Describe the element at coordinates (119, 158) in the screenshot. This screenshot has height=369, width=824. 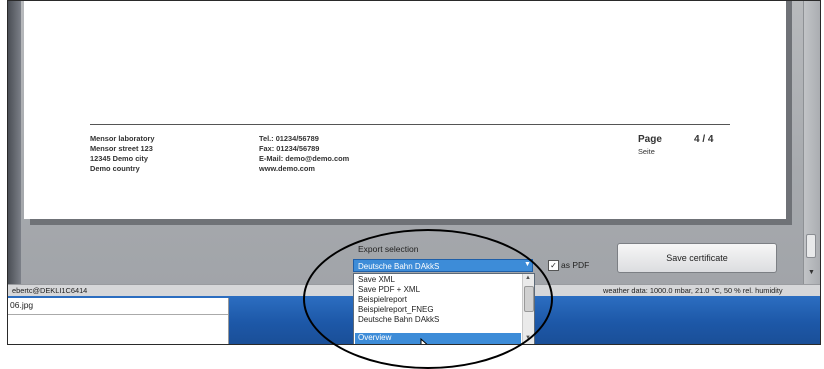
I see `company-city: 12345 Demo city` at that location.